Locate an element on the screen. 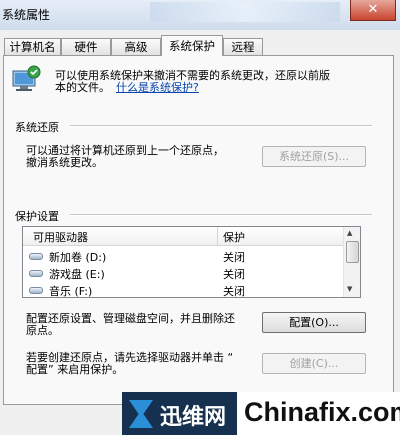 Image resolution: width=400 pixels, height=435 pixels. column-header-protection: 保护 is located at coordinates (234, 237).